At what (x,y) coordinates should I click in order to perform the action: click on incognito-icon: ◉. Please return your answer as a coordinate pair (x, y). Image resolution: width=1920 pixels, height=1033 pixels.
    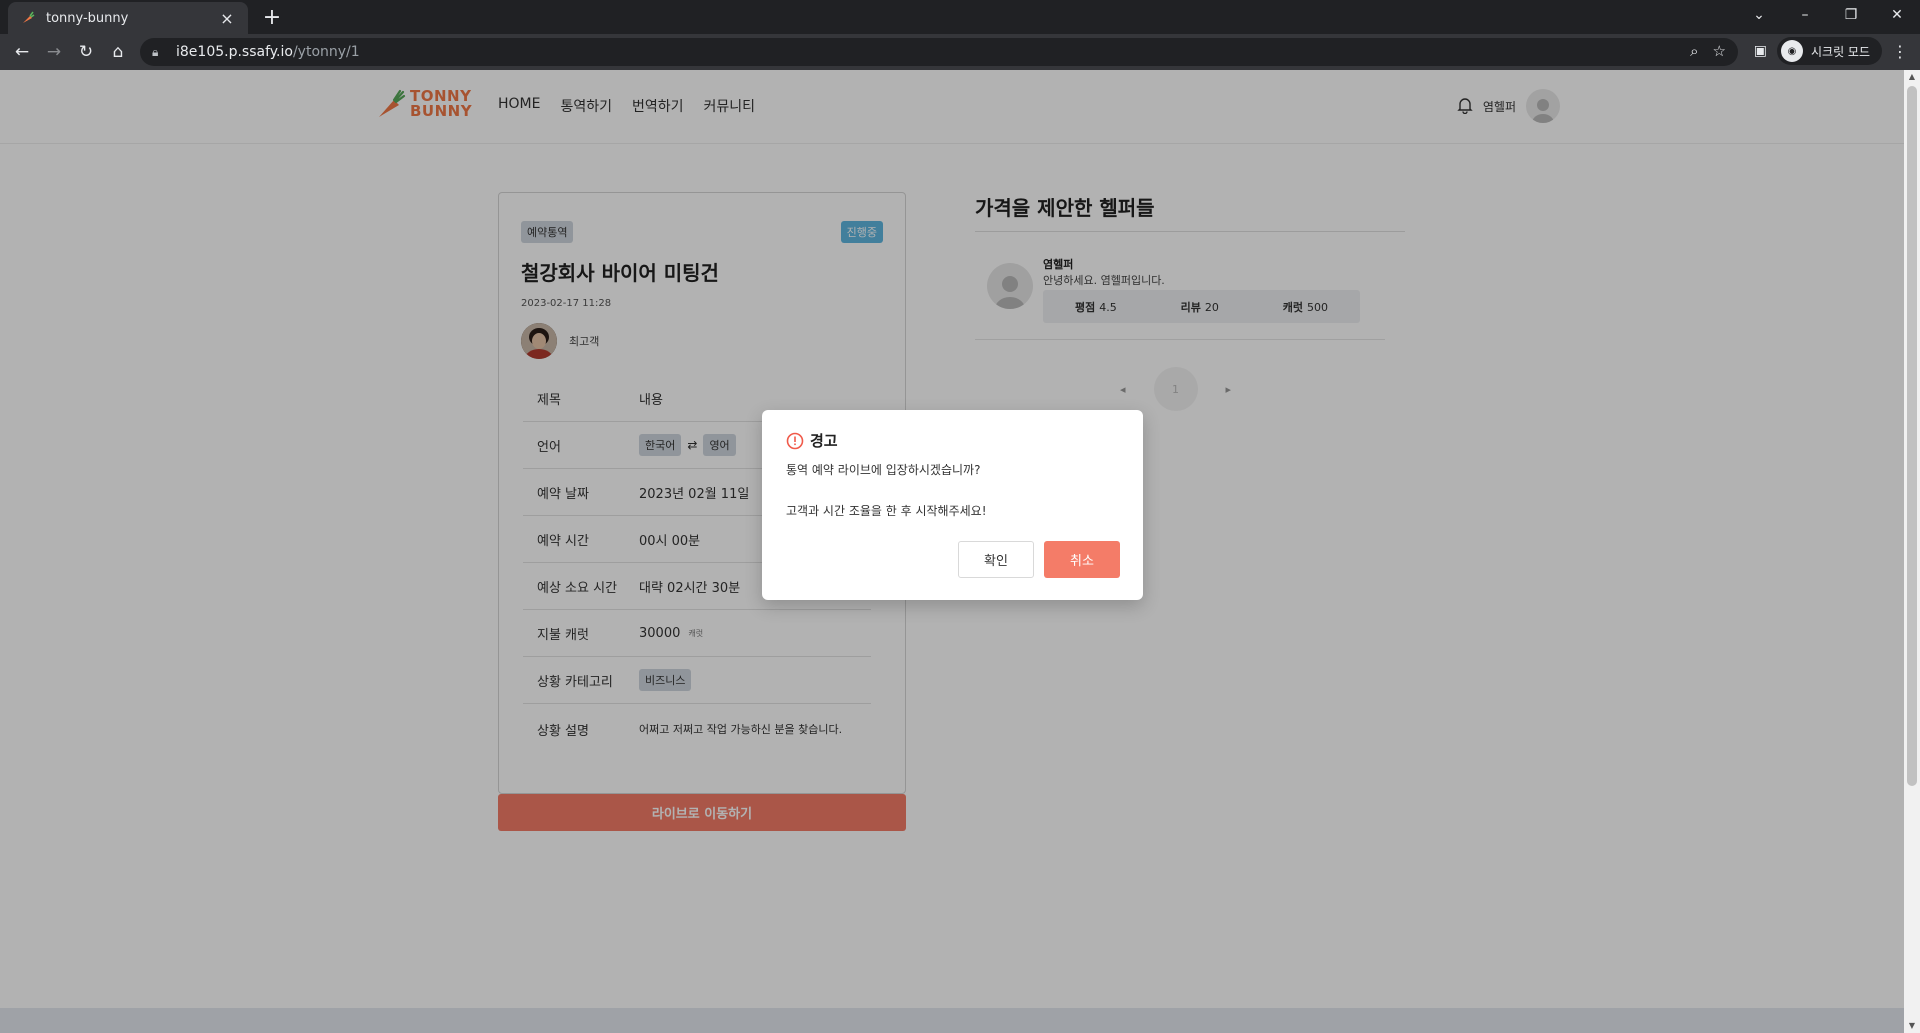
    Looking at the image, I should click on (1791, 51).